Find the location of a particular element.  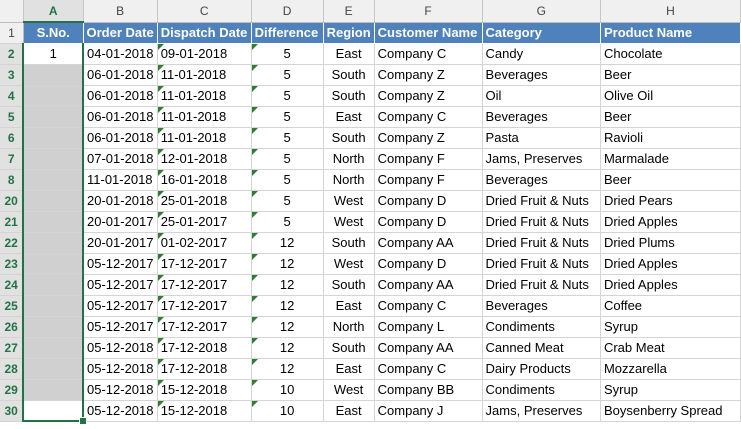

cell-product-name: Beer is located at coordinates (670, 117).